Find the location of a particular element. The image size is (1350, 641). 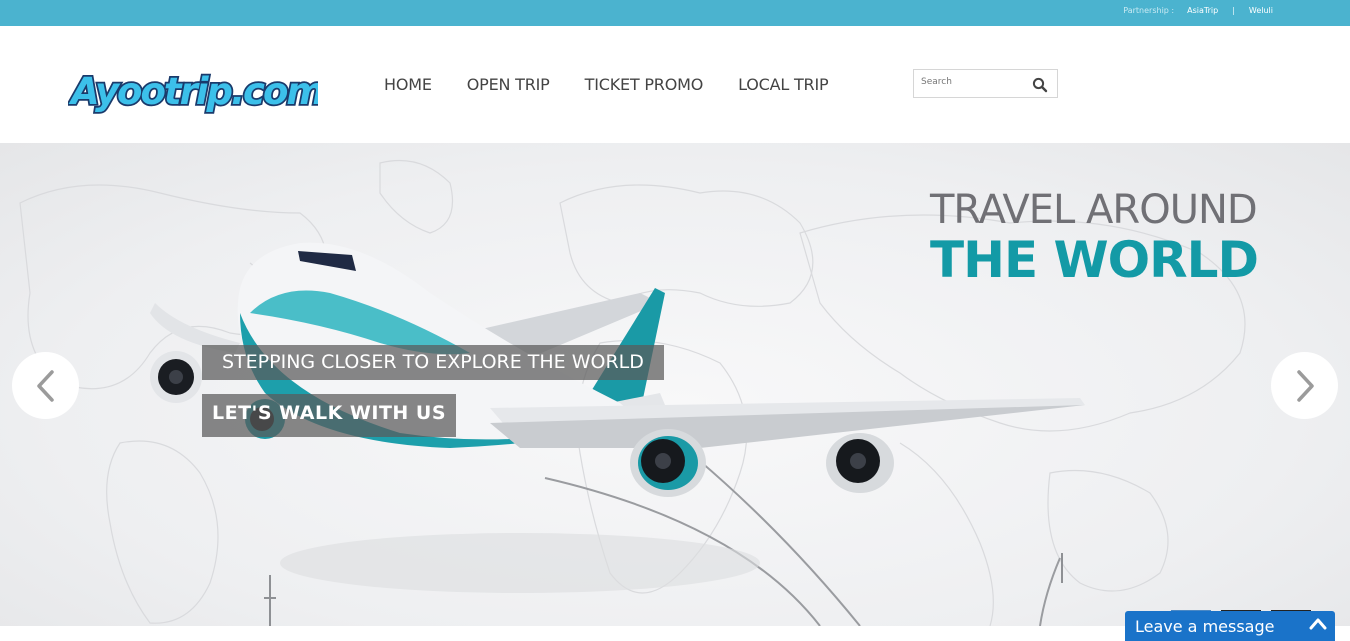

partnership-links: Partnership : AsiaTrip | Weluli is located at coordinates (1198, 10).